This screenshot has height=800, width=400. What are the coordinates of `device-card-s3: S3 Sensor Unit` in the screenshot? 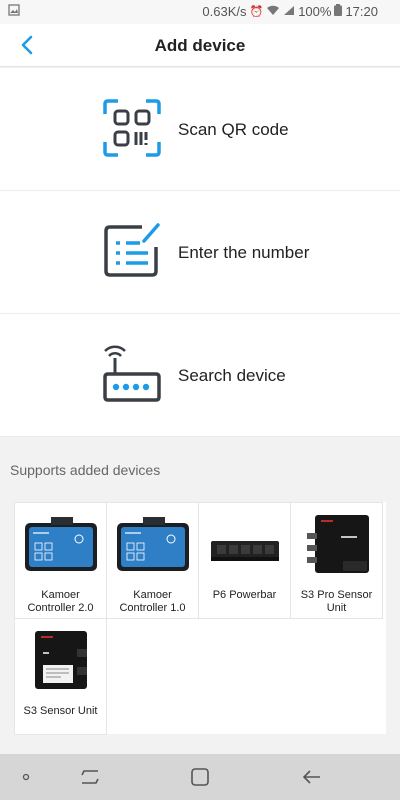 It's located at (60, 676).